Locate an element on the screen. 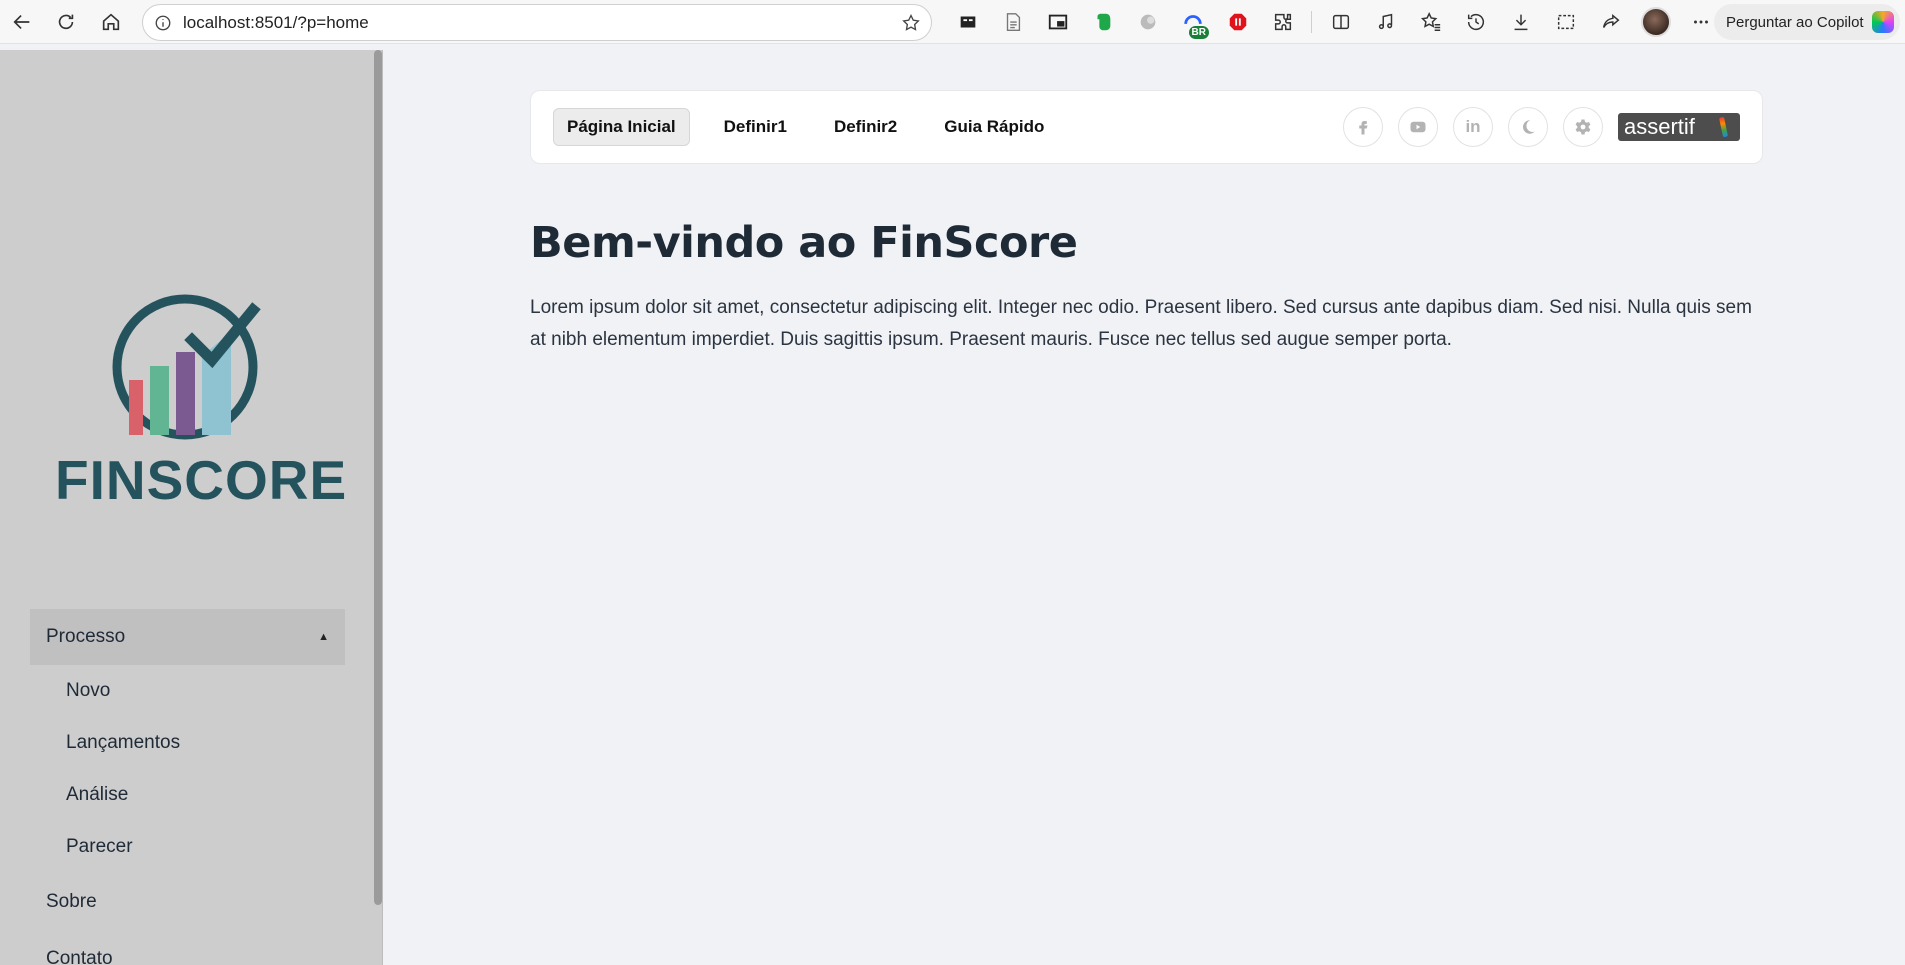 This screenshot has height=965, width=1905. tab-pagina-inicial: Página Inicial is located at coordinates (621, 127).